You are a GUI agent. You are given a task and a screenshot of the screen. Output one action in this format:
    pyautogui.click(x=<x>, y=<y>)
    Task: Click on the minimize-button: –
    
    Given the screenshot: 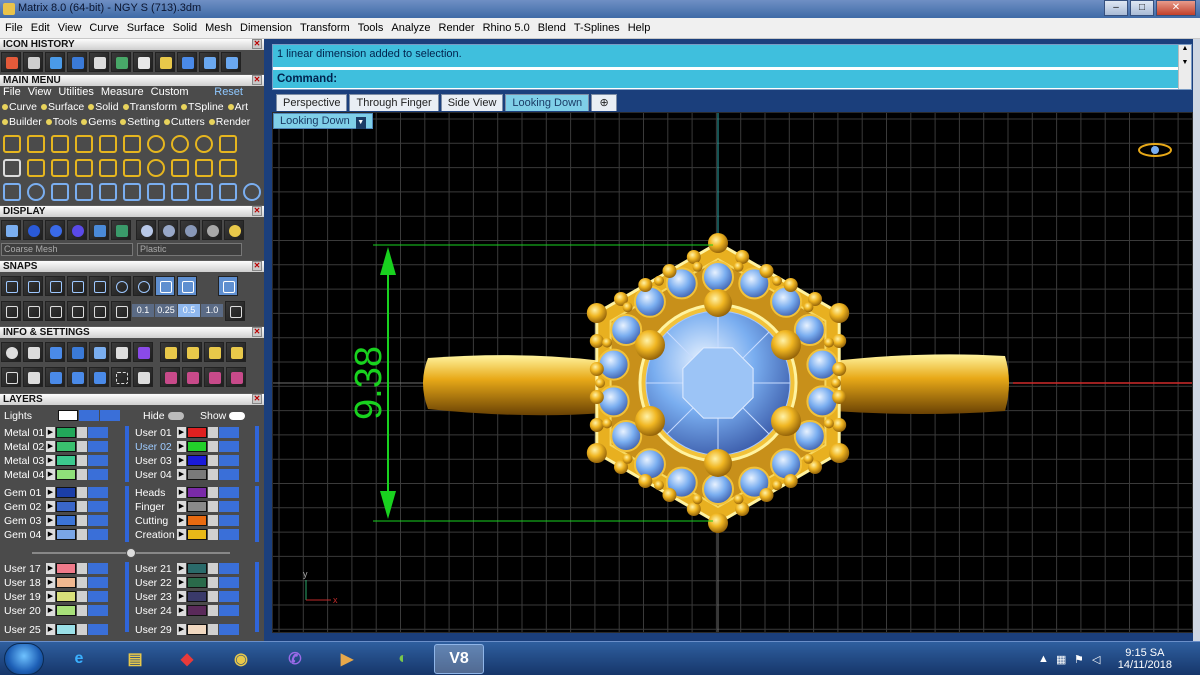 What is the action you would take?
    pyautogui.click(x=1116, y=8)
    